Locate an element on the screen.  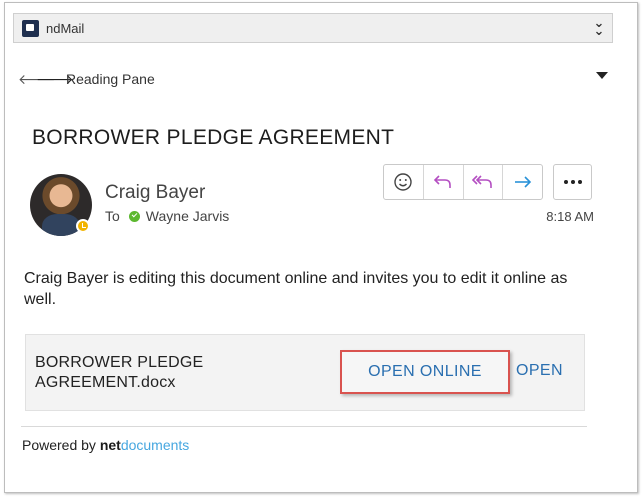
brand-net: net is located at coordinates (110, 445).